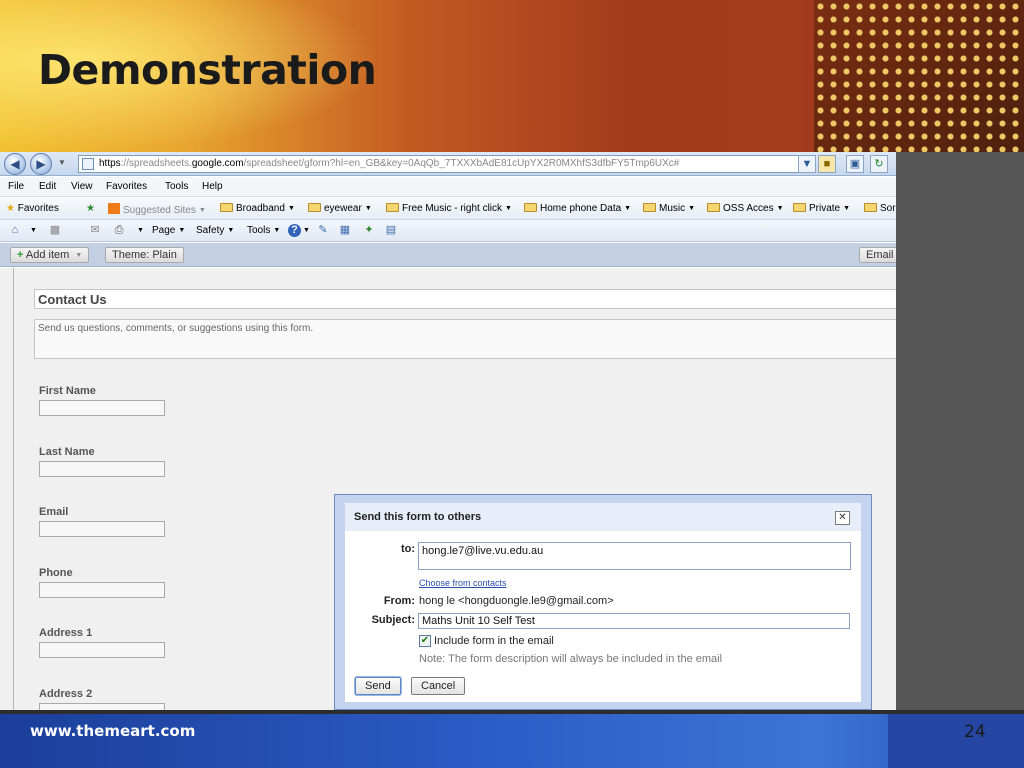  What do you see at coordinates (82, 186) in the screenshot?
I see `menu-view: View` at bounding box center [82, 186].